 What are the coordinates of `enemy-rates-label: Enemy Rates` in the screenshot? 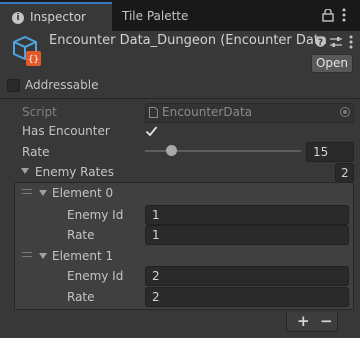 It's located at (74, 172).